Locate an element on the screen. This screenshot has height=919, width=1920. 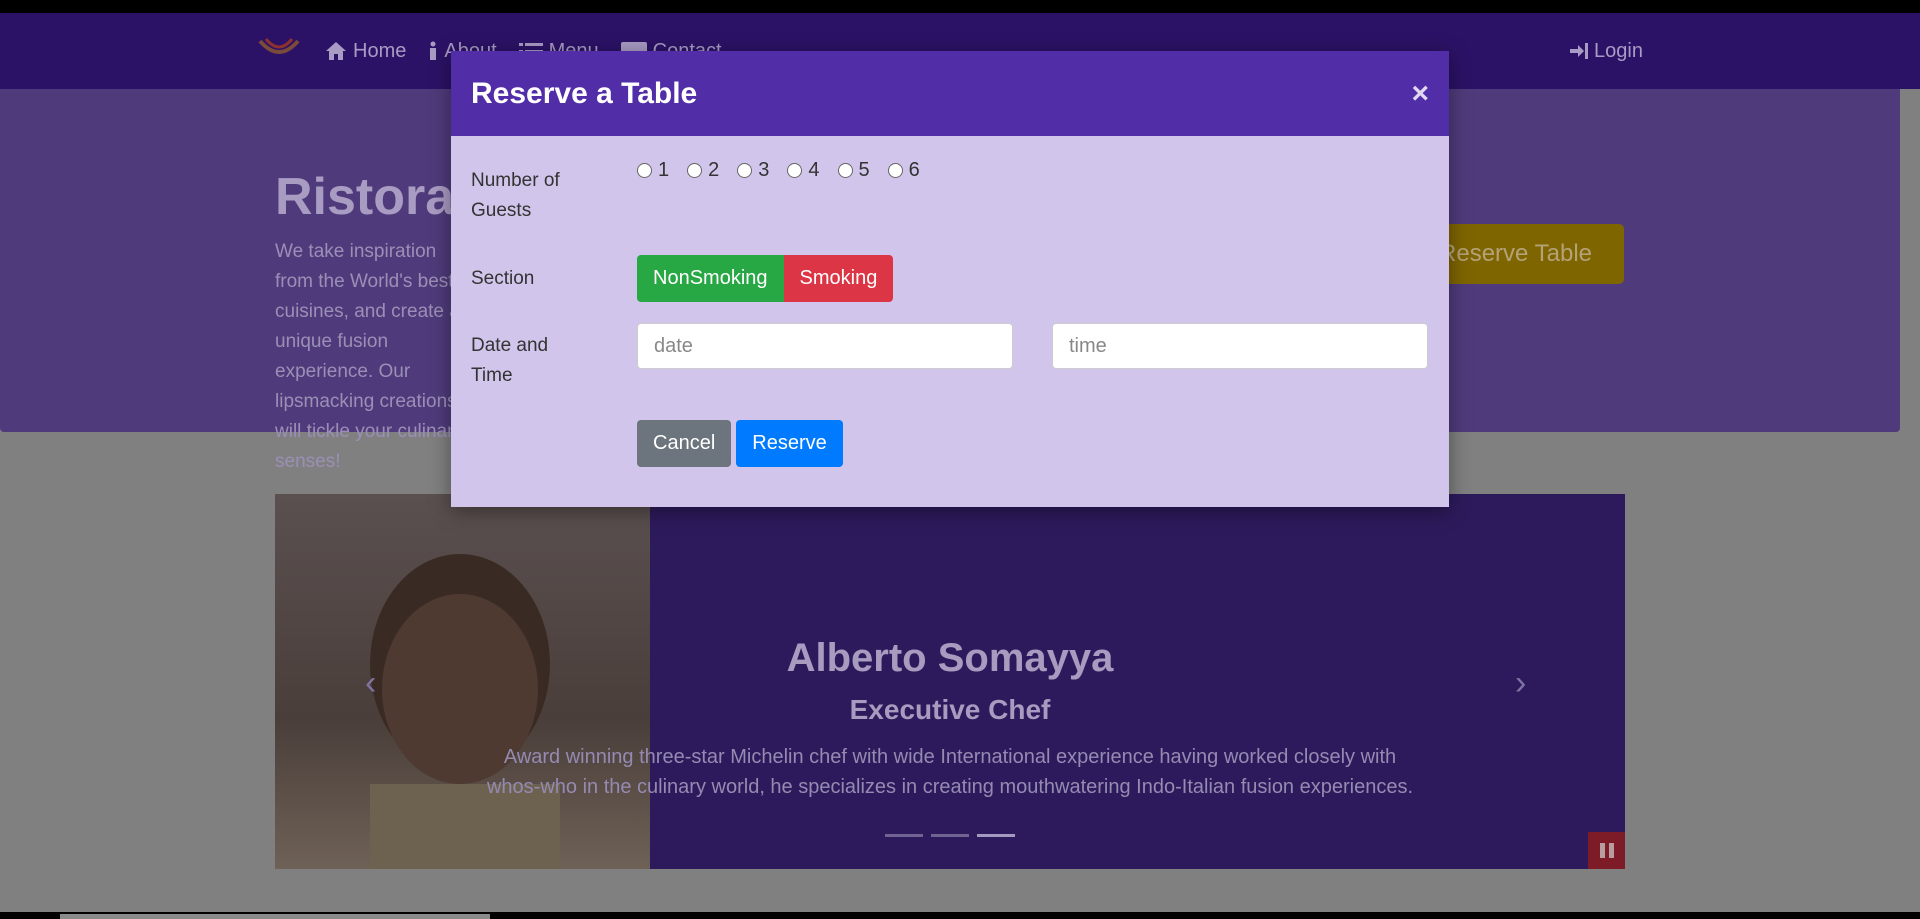
top-black-bar is located at coordinates (960, 6).